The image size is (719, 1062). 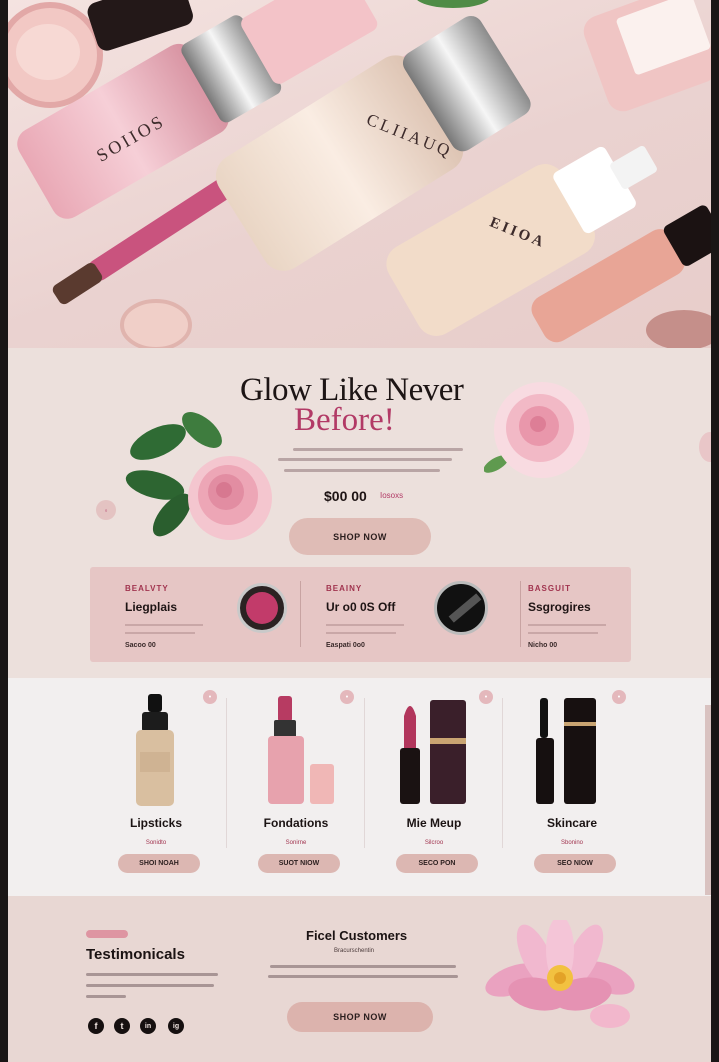 I want to click on promo-title: Liegplais, so click(x=151, y=607).